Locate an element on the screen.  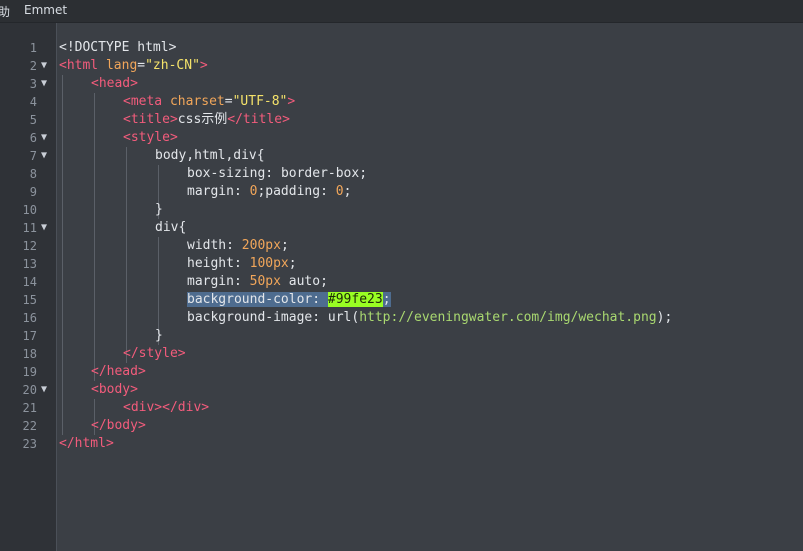
code-token: <!DOCTYPE html> is located at coordinates (118, 47).